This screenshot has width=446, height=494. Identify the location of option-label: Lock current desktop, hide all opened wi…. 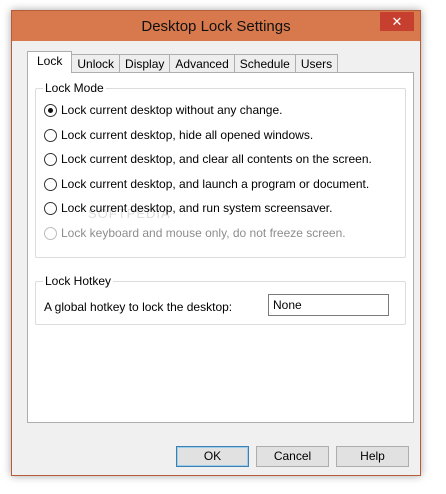
(187, 135).